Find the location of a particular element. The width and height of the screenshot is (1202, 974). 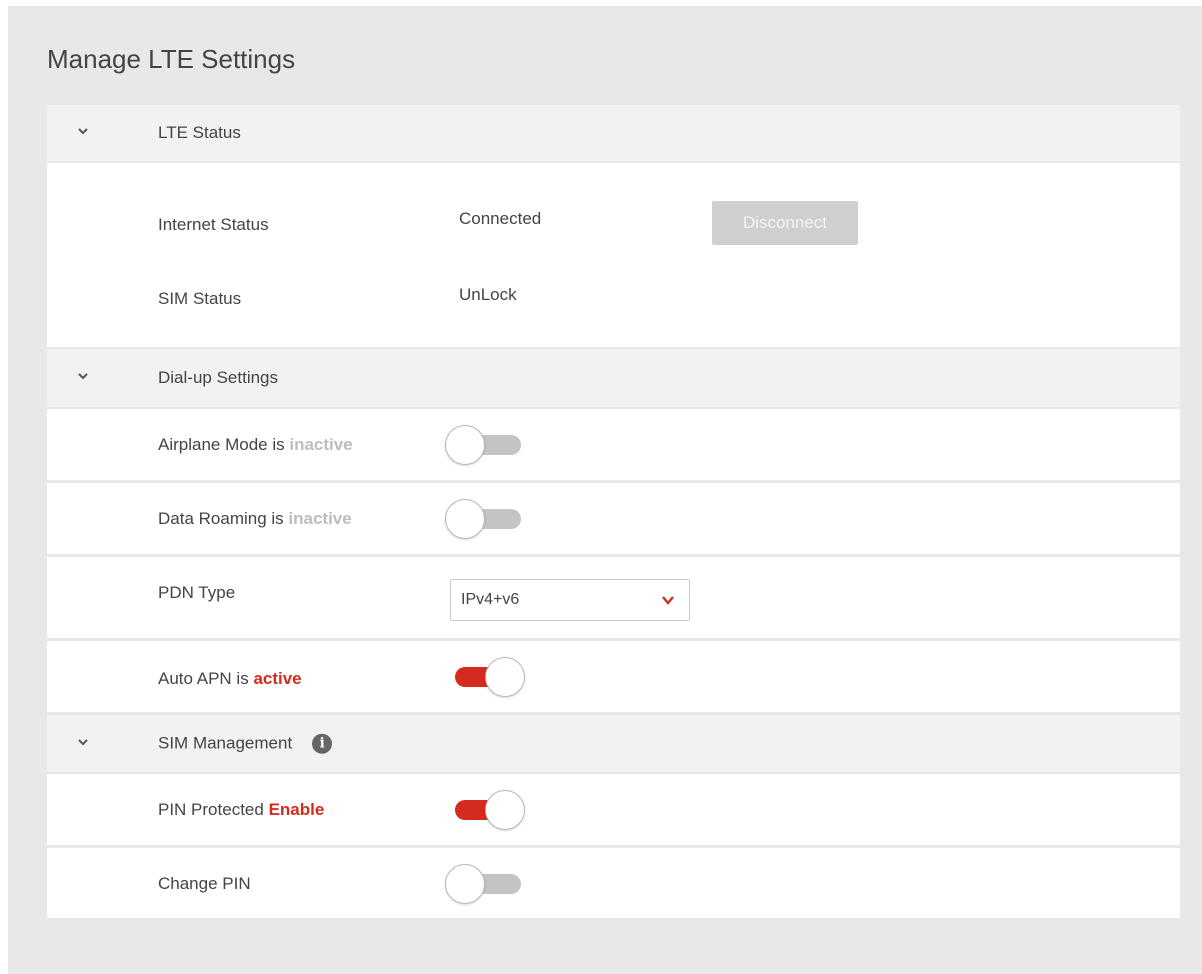

airplane-mode-prefix: Airplane Mode is is located at coordinates (224, 444).